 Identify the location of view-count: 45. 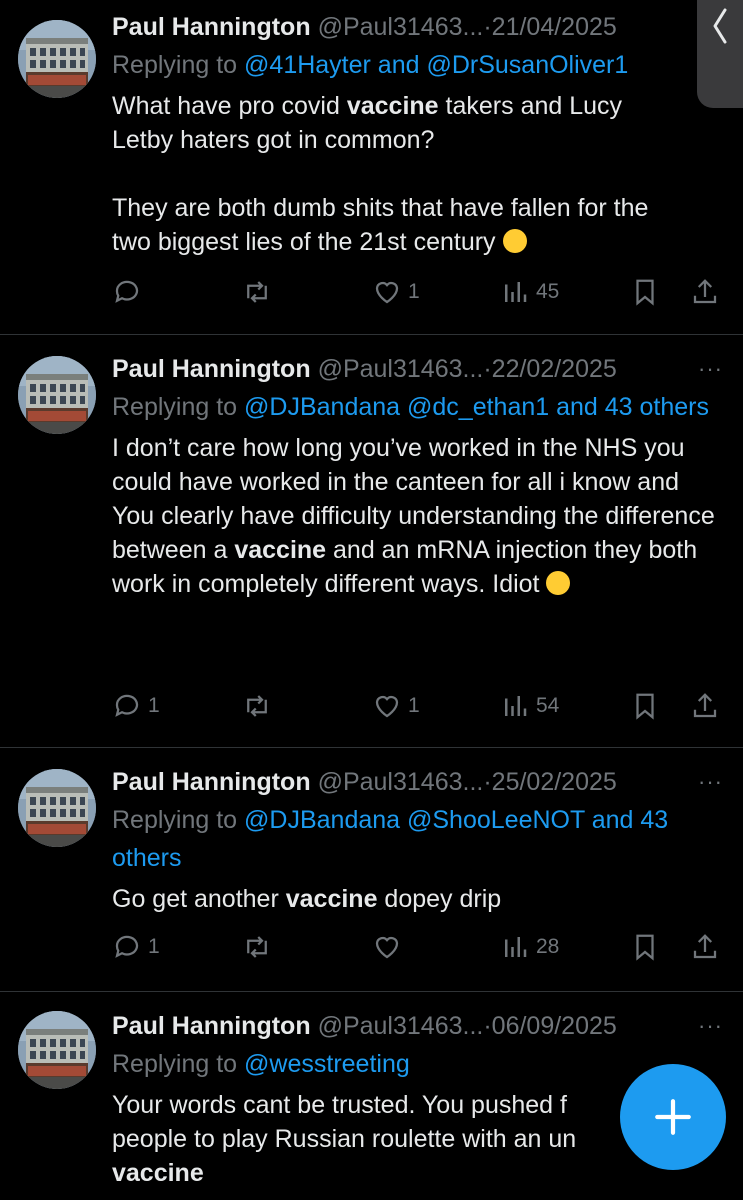
(548, 291).